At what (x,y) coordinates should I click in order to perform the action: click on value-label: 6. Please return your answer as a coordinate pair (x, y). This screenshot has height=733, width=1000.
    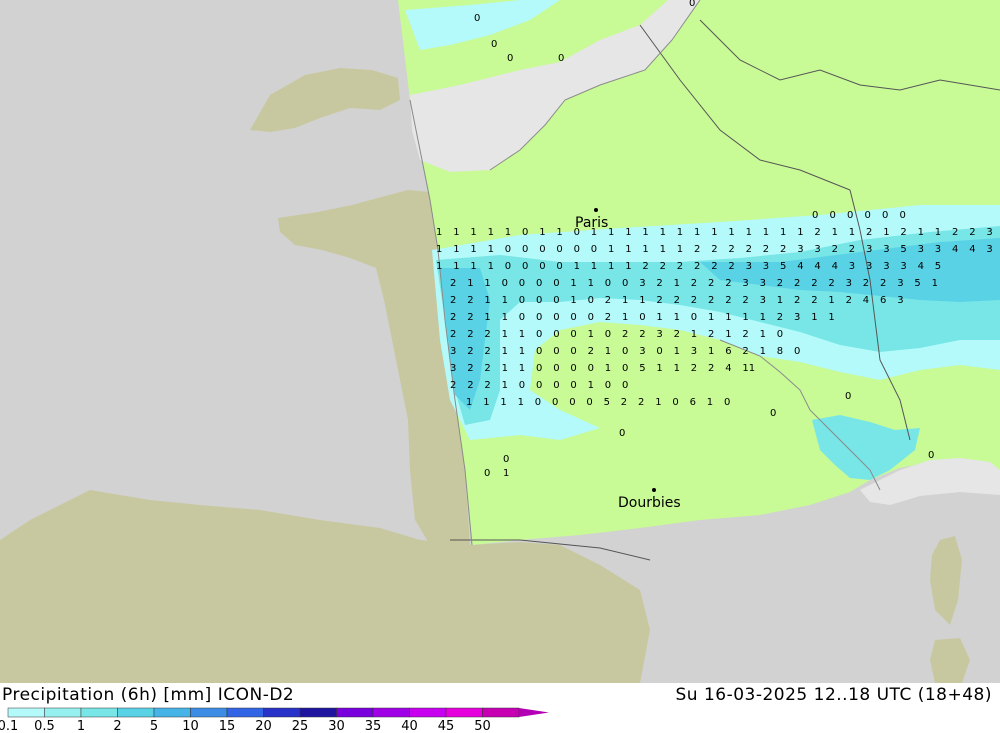
    Looking at the image, I should click on (883, 300).